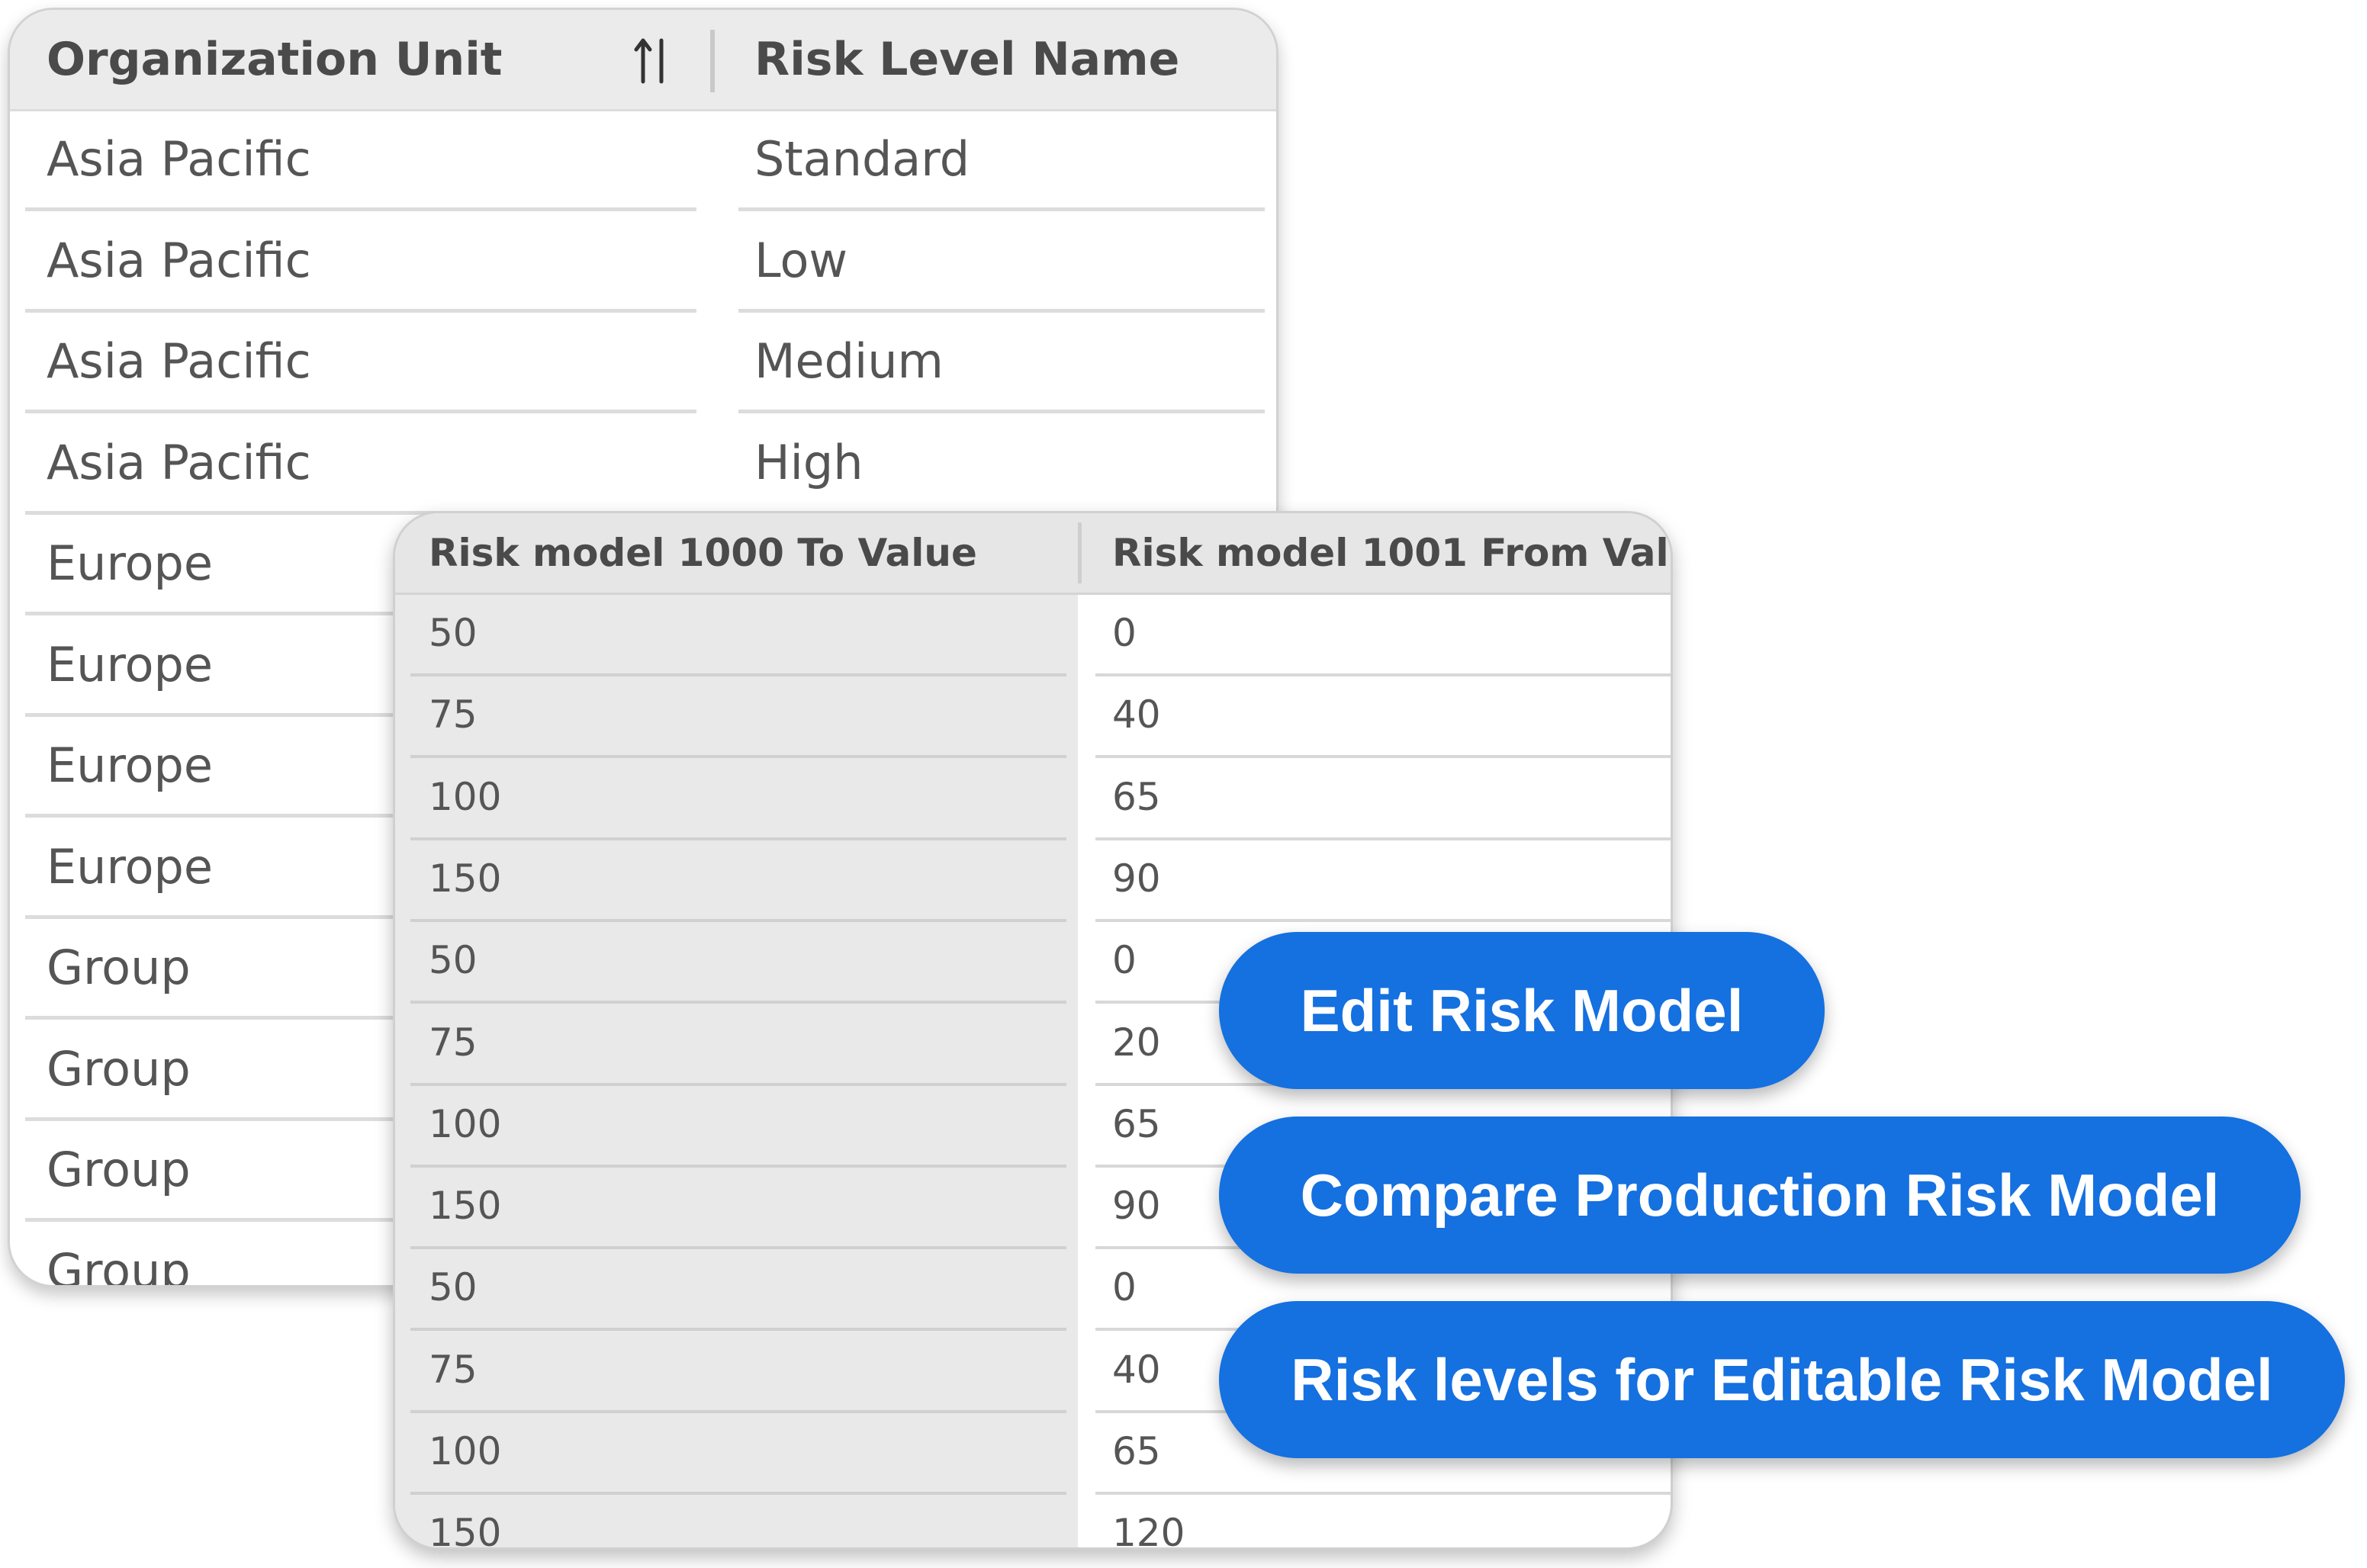 The width and height of the screenshot is (2367, 1568). Describe the element at coordinates (703, 553) in the screenshot. I see `column-header-risk-model-1000-to-value: Risk model 1000 To Value` at that location.